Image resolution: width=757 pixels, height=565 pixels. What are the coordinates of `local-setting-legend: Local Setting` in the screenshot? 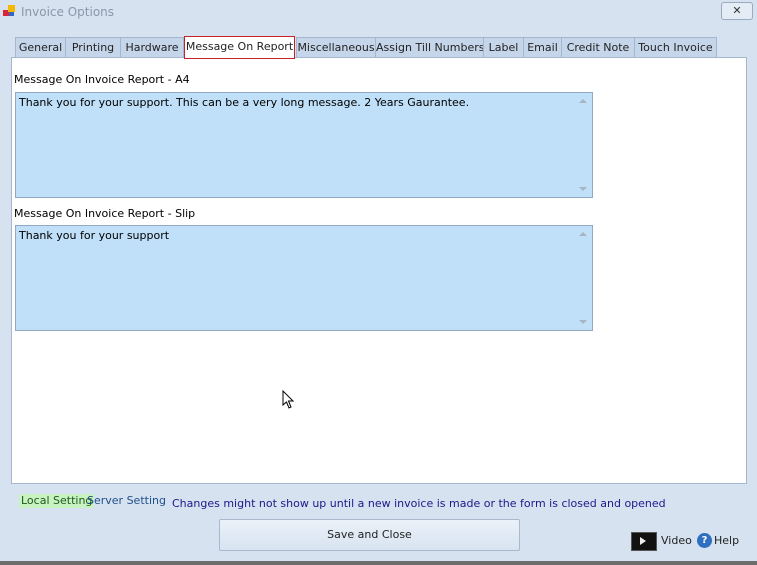 It's located at (57, 501).